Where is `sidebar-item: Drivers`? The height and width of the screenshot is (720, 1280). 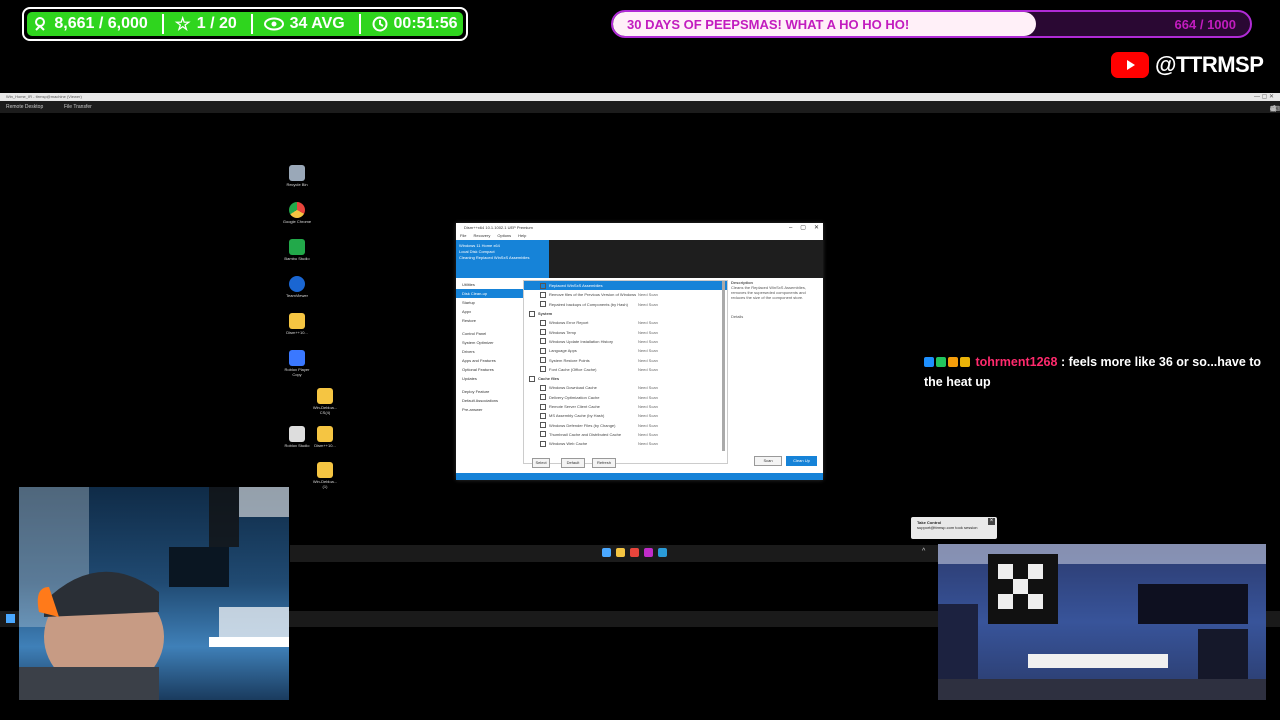 sidebar-item: Drivers is located at coordinates (489, 351).